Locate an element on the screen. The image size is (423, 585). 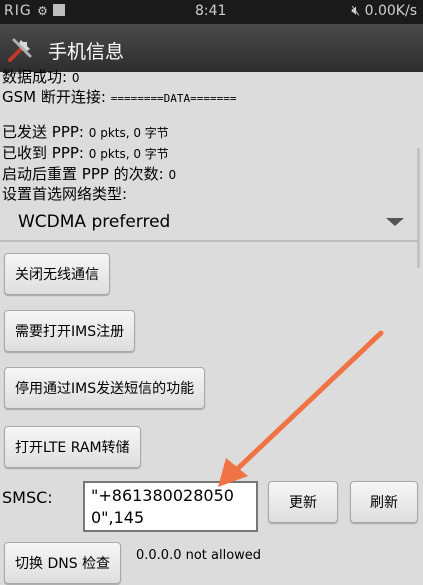
ims-sms-button: 停用通过IMS发送短信的功能 is located at coordinates (105, 388).